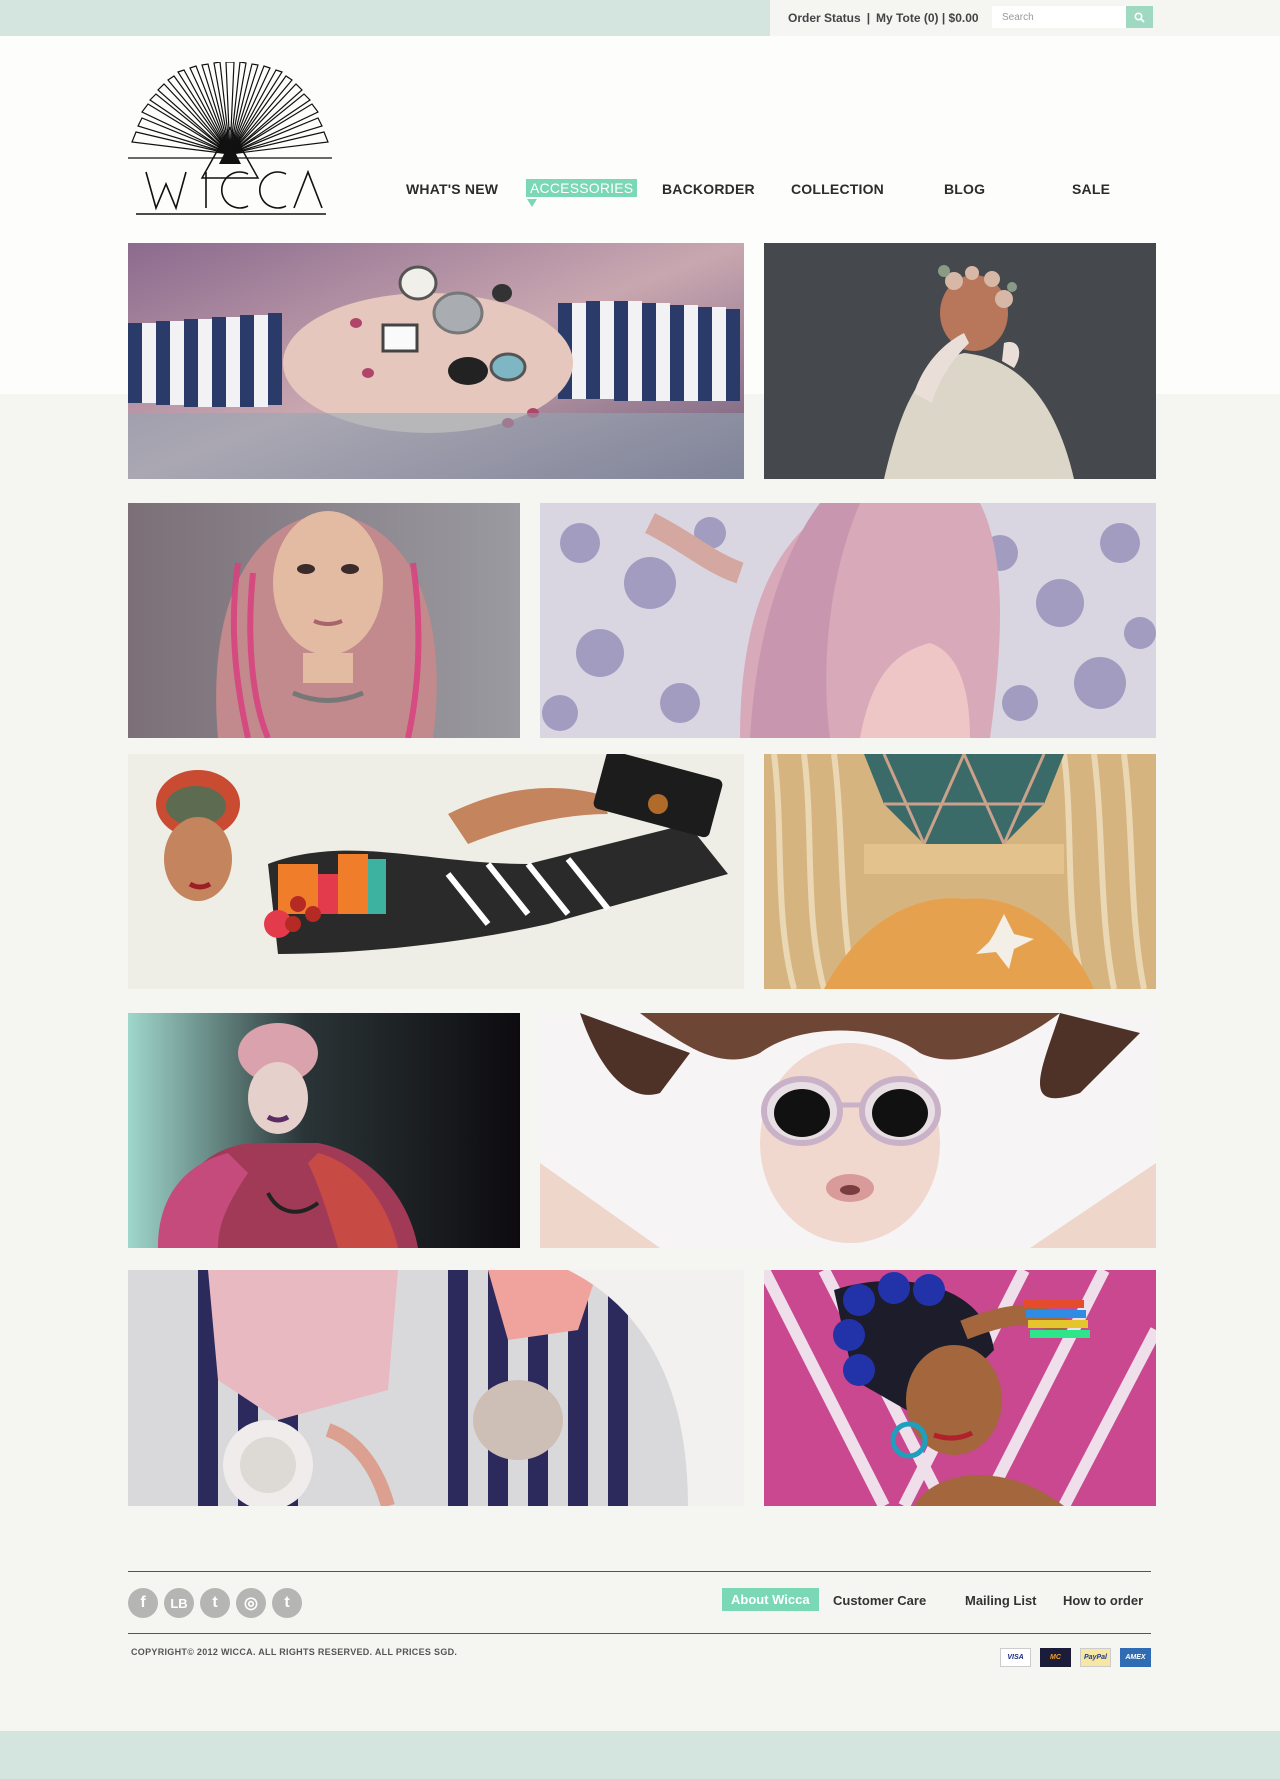 The image size is (1280, 1779). I want to click on blonde-geometric-image, so click(960, 871).